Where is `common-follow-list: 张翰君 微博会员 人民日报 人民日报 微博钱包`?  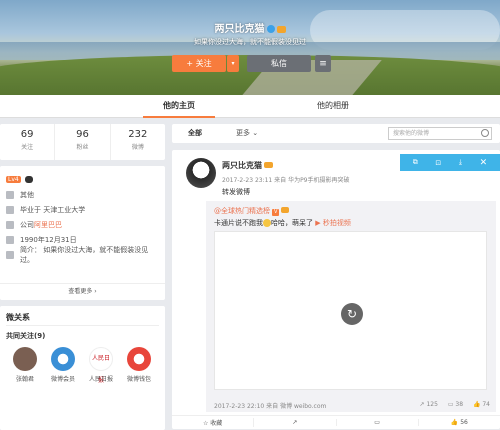 common-follow-list: 张翰君 微博会员 人民日报 人民日报 微博钱包 is located at coordinates (82, 365).